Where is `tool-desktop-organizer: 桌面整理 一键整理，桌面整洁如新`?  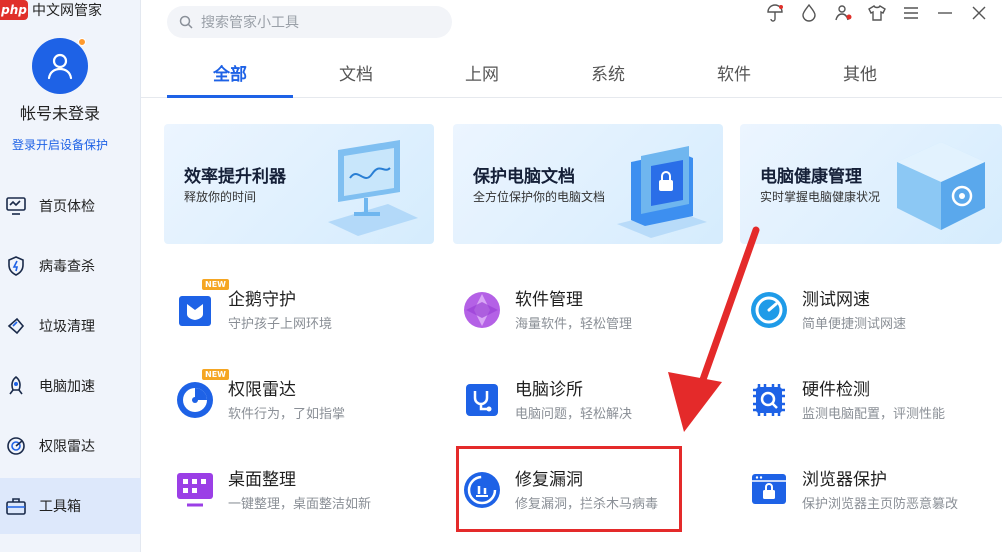 tool-desktop-organizer: 桌面整理 一键整理，桌面整洁如新 is located at coordinates (299, 490).